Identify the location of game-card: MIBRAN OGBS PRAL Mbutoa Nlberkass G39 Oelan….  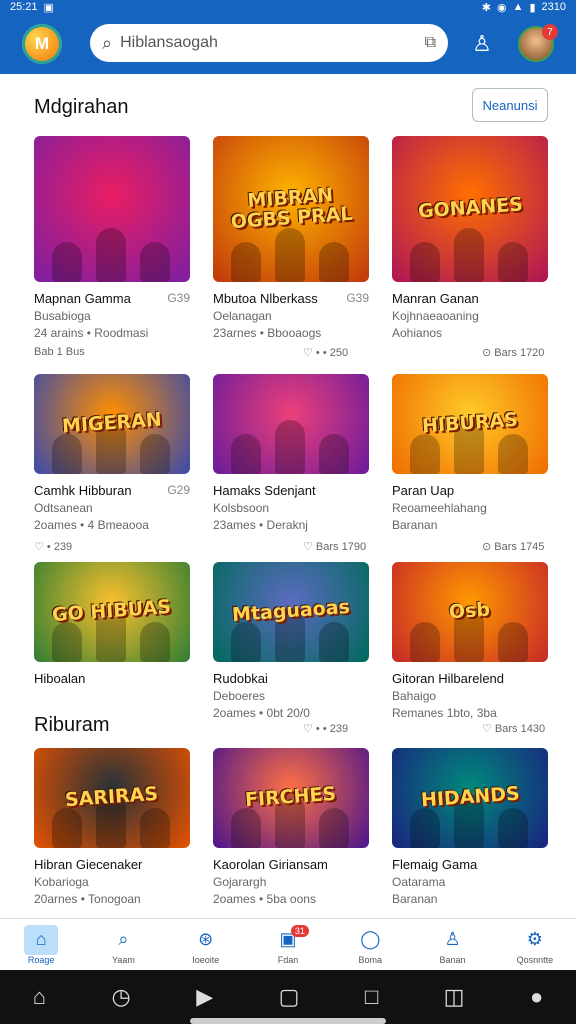
(291, 238).